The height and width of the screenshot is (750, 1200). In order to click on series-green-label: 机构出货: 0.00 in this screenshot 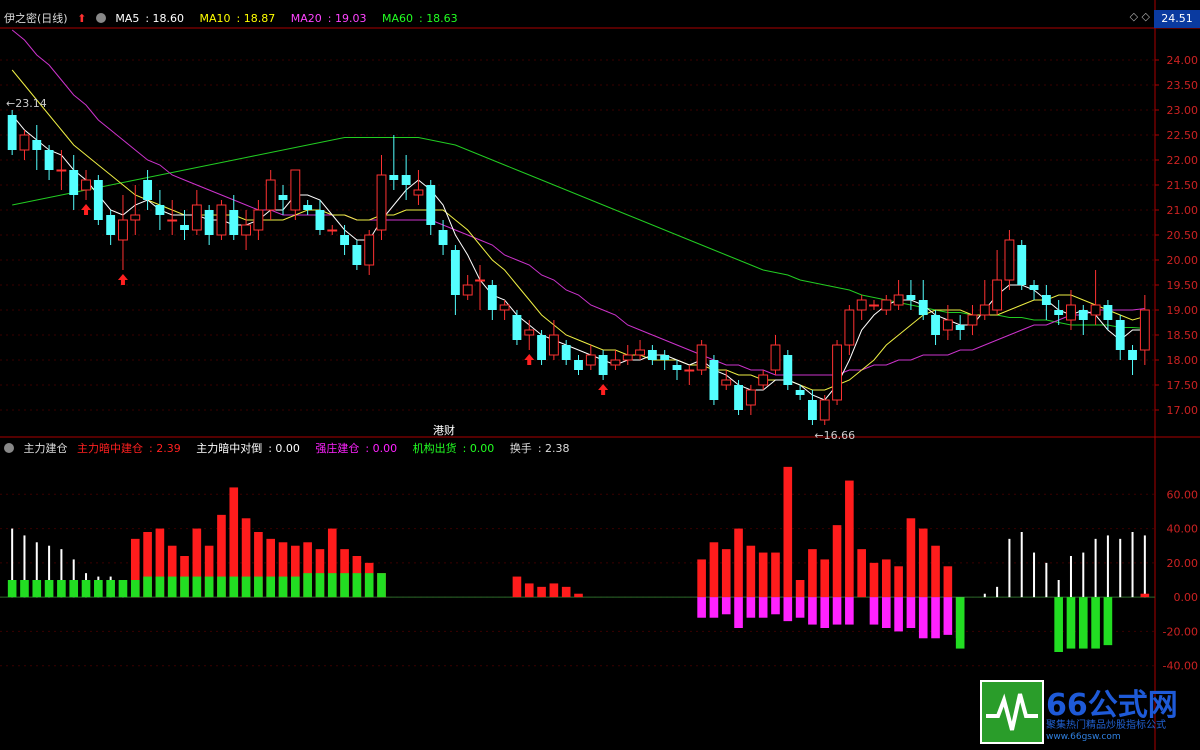, I will do `click(453, 448)`.